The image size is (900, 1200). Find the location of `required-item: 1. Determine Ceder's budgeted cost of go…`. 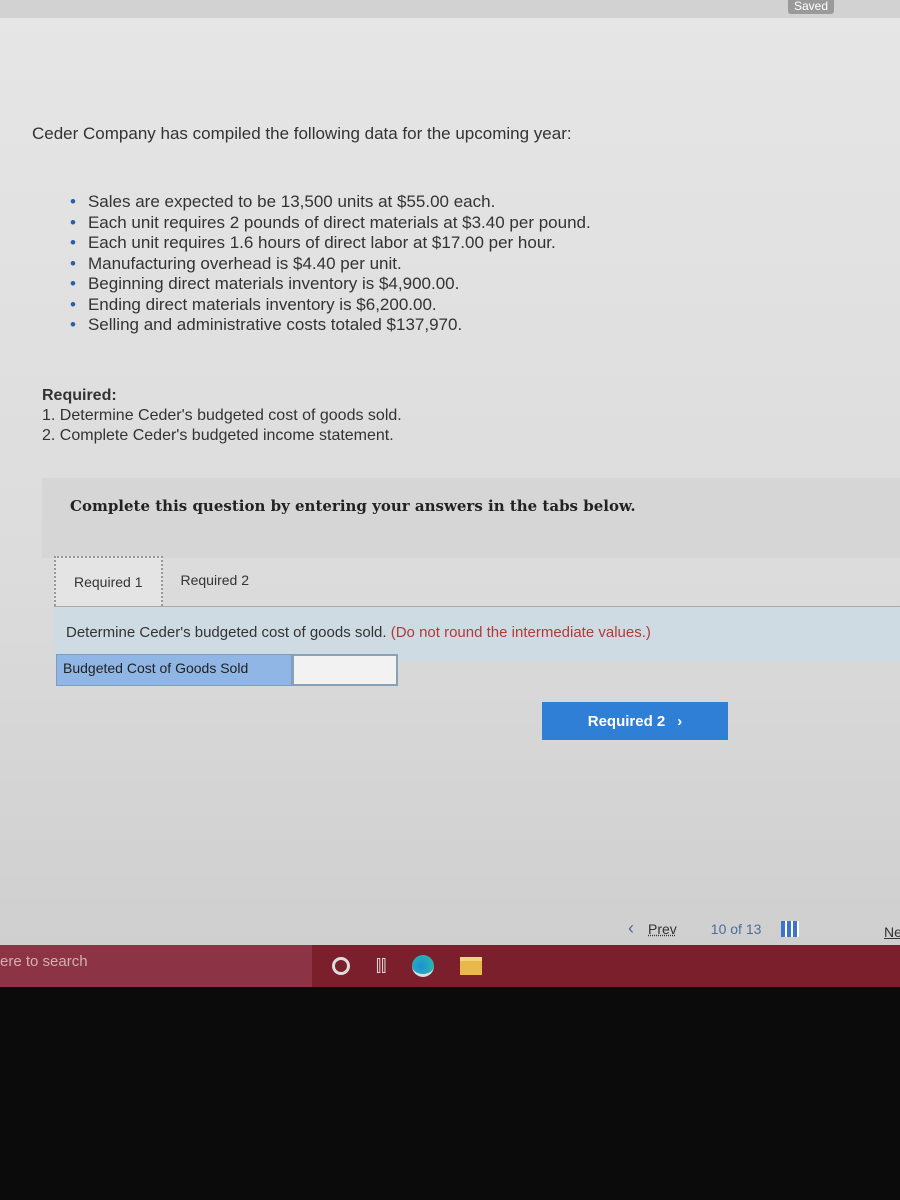

required-item: 1. Determine Ceder's budgeted cost of go… is located at coordinates (222, 415).